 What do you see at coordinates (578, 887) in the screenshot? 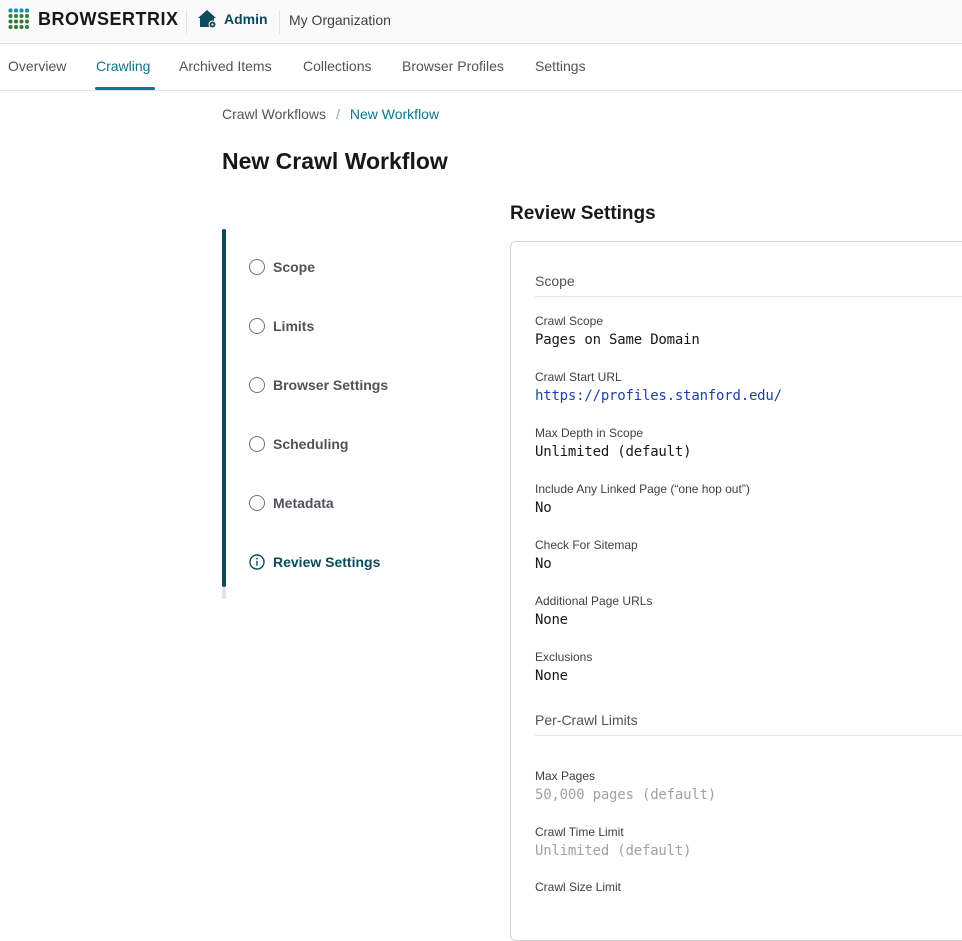
I see `field-label-size-limit: Crawl Size Limit` at bounding box center [578, 887].